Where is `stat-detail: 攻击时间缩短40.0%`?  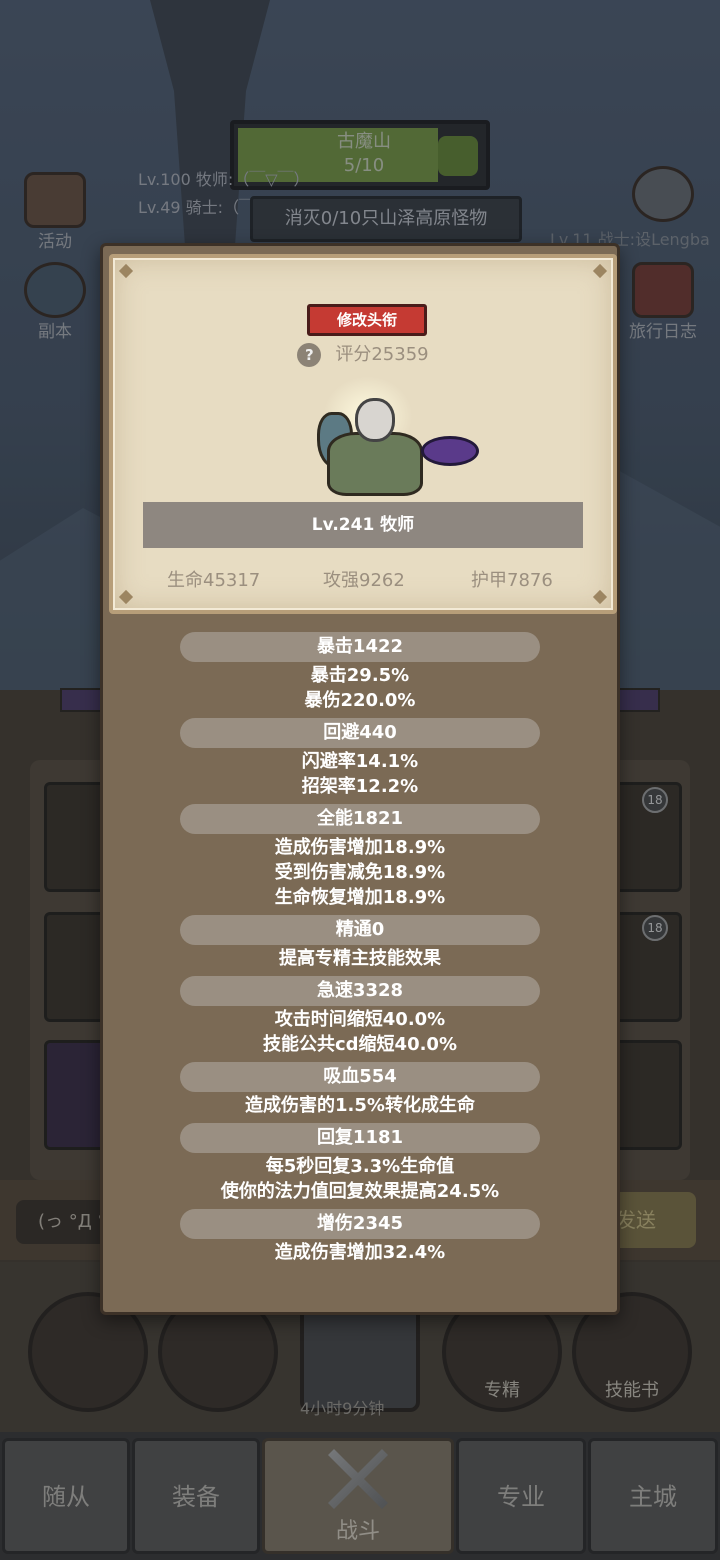 stat-detail: 攻击时间缩短40.0% is located at coordinates (360, 1019).